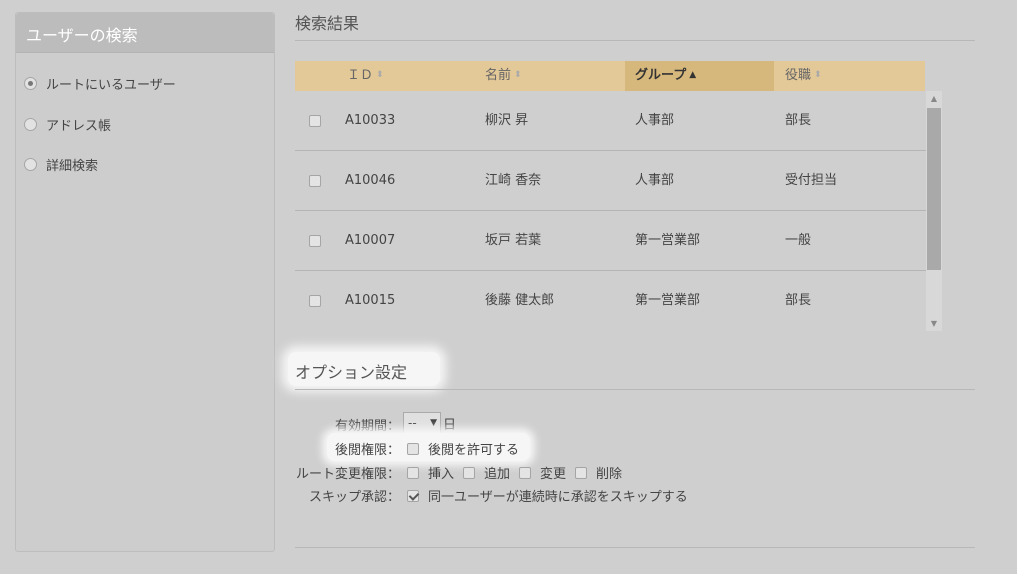 The height and width of the screenshot is (574, 1017). Describe the element at coordinates (514, 472) in the screenshot. I see `route-permission-row: 挿入 追加 変更 削除` at that location.